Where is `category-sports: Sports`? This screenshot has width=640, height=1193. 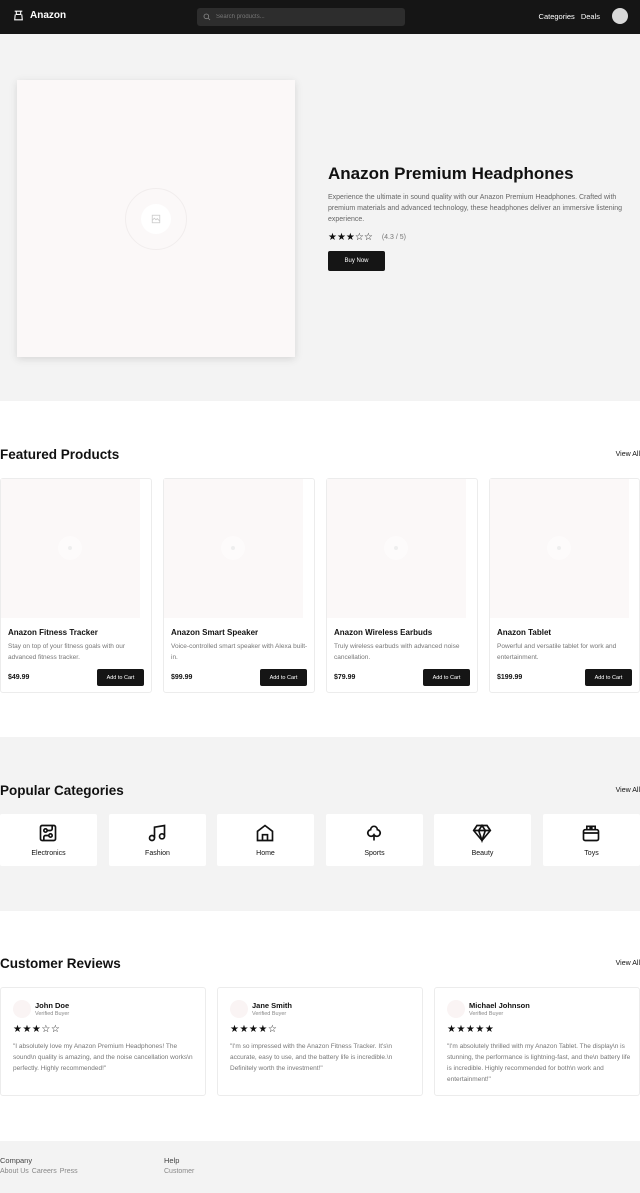
category-sports: Sports is located at coordinates (374, 840).